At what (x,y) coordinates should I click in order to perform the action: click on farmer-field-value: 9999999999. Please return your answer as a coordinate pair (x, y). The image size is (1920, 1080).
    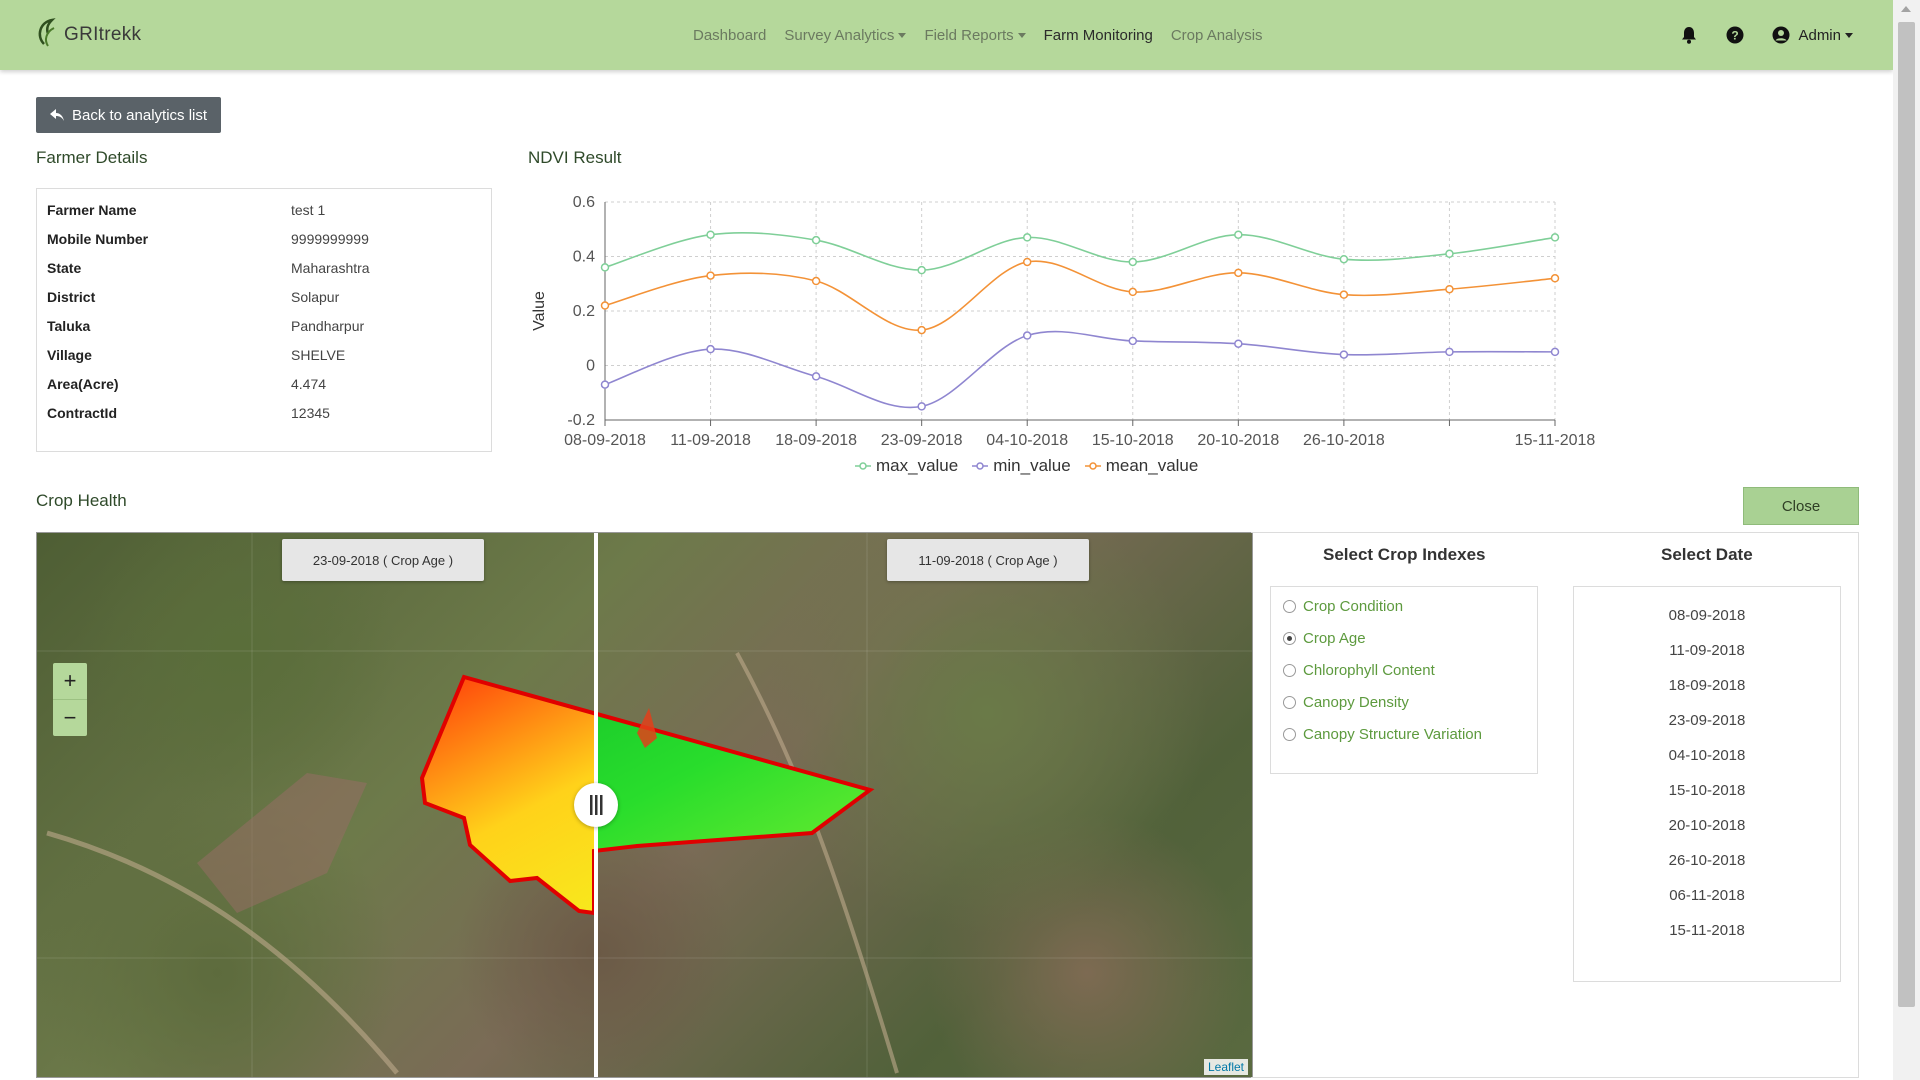
    Looking at the image, I should click on (330, 239).